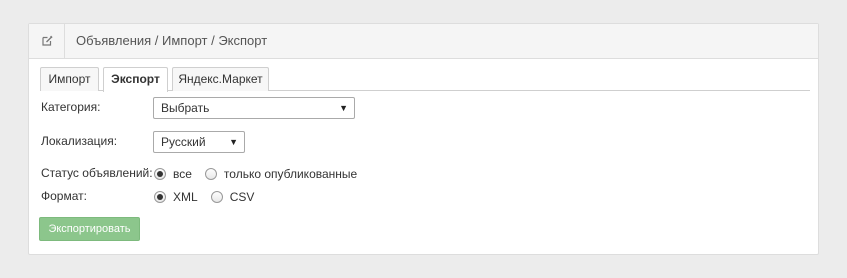  I want to click on locale-select: Русский ▼, so click(199, 142).